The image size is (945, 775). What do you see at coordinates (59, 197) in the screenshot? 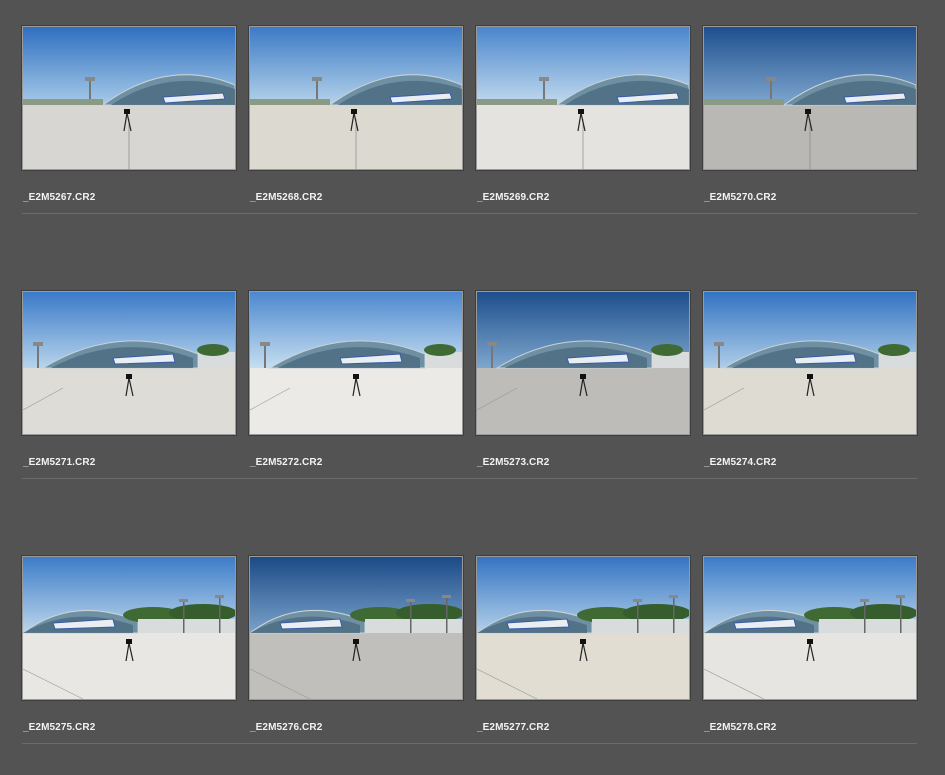
I see `thumbnail-filename: _E2M5267.CR2` at bounding box center [59, 197].